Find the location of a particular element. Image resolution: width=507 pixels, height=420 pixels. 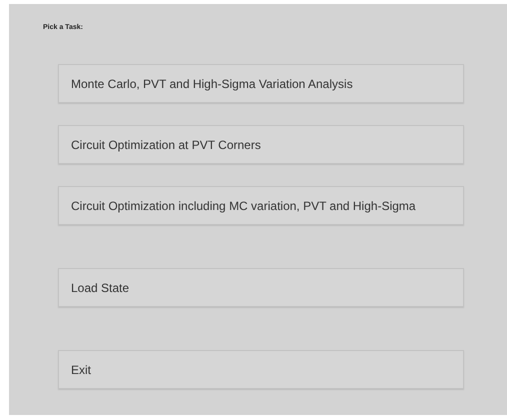

task-button: Circuit Optimization including MC variation, PVT and High-Sigma is located at coordinates (261, 205).